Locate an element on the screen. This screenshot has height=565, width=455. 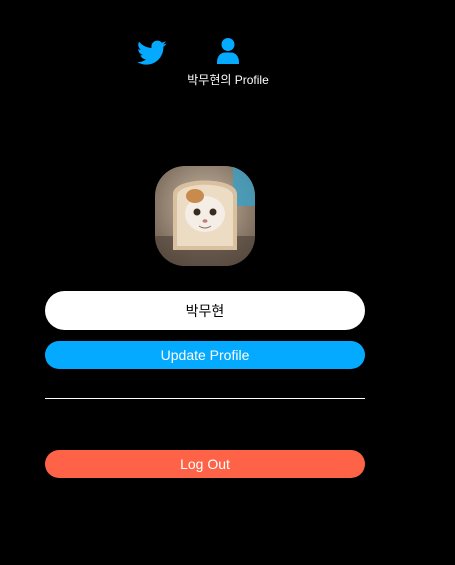
divider is located at coordinates (205, 398).